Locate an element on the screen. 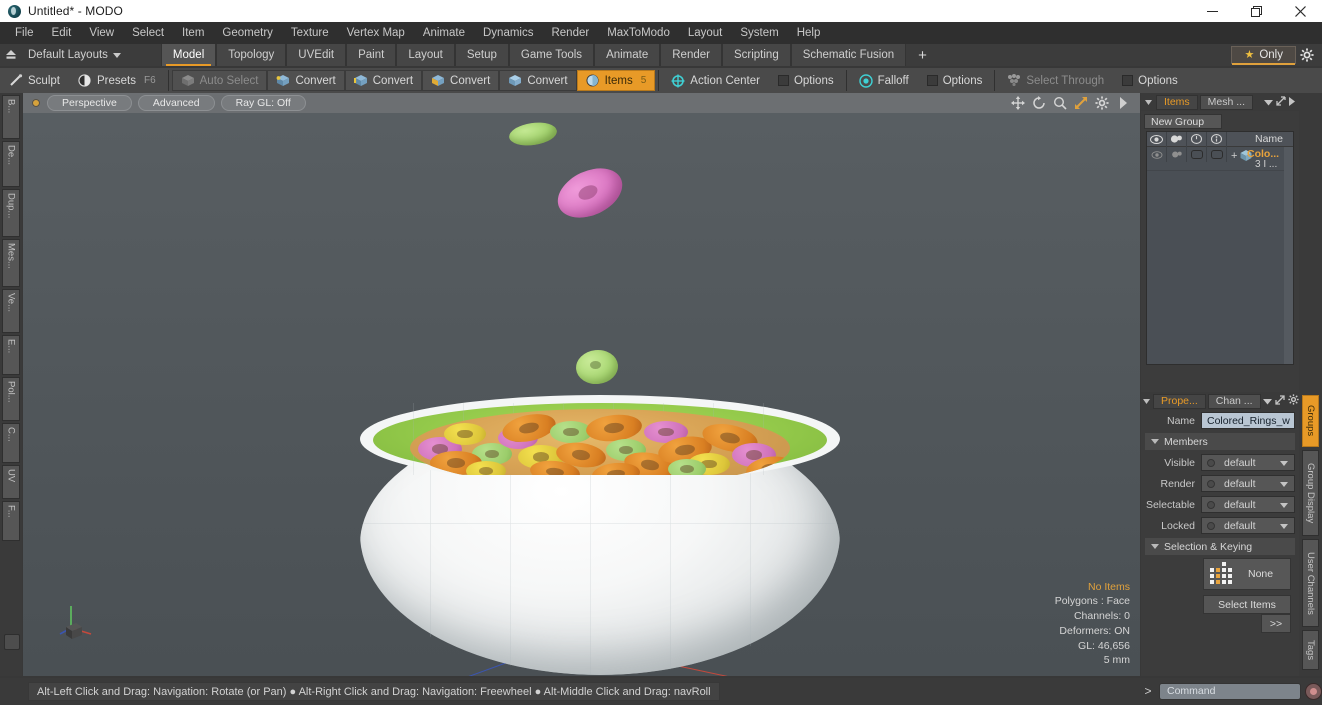 Image resolution: width=1322 pixels, height=705 pixels. convert-vertex-button: Convert is located at coordinates (306, 80).